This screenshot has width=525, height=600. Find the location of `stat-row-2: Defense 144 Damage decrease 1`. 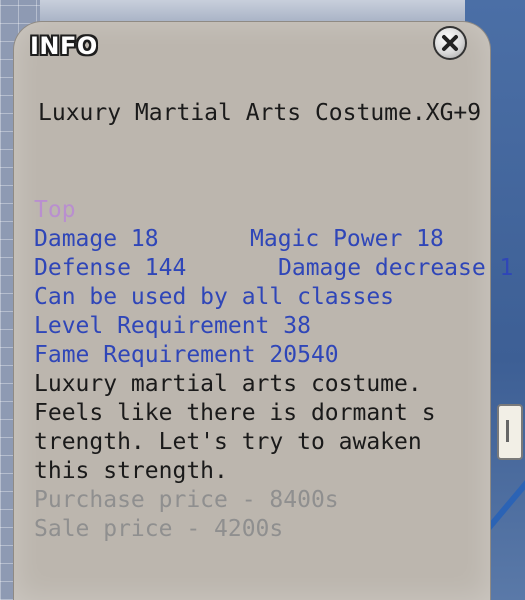

stat-row-2: Defense 144 Damage decrease 1 is located at coordinates (273, 268).